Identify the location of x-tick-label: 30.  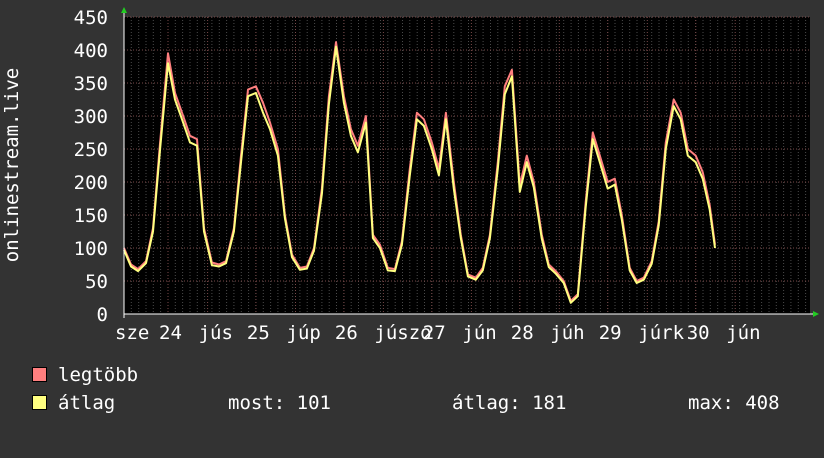
(698, 333).